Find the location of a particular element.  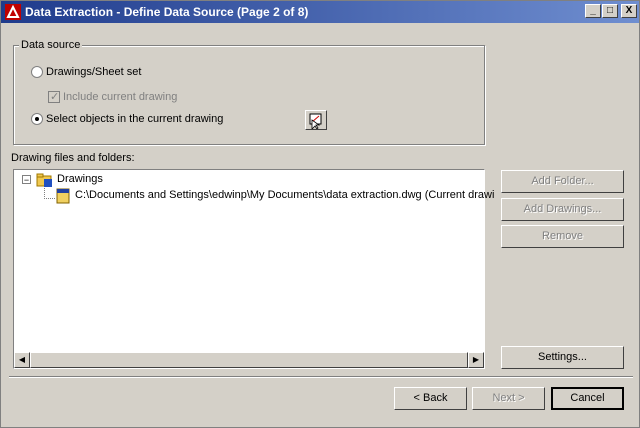

minimize-button: _ is located at coordinates (593, 11).